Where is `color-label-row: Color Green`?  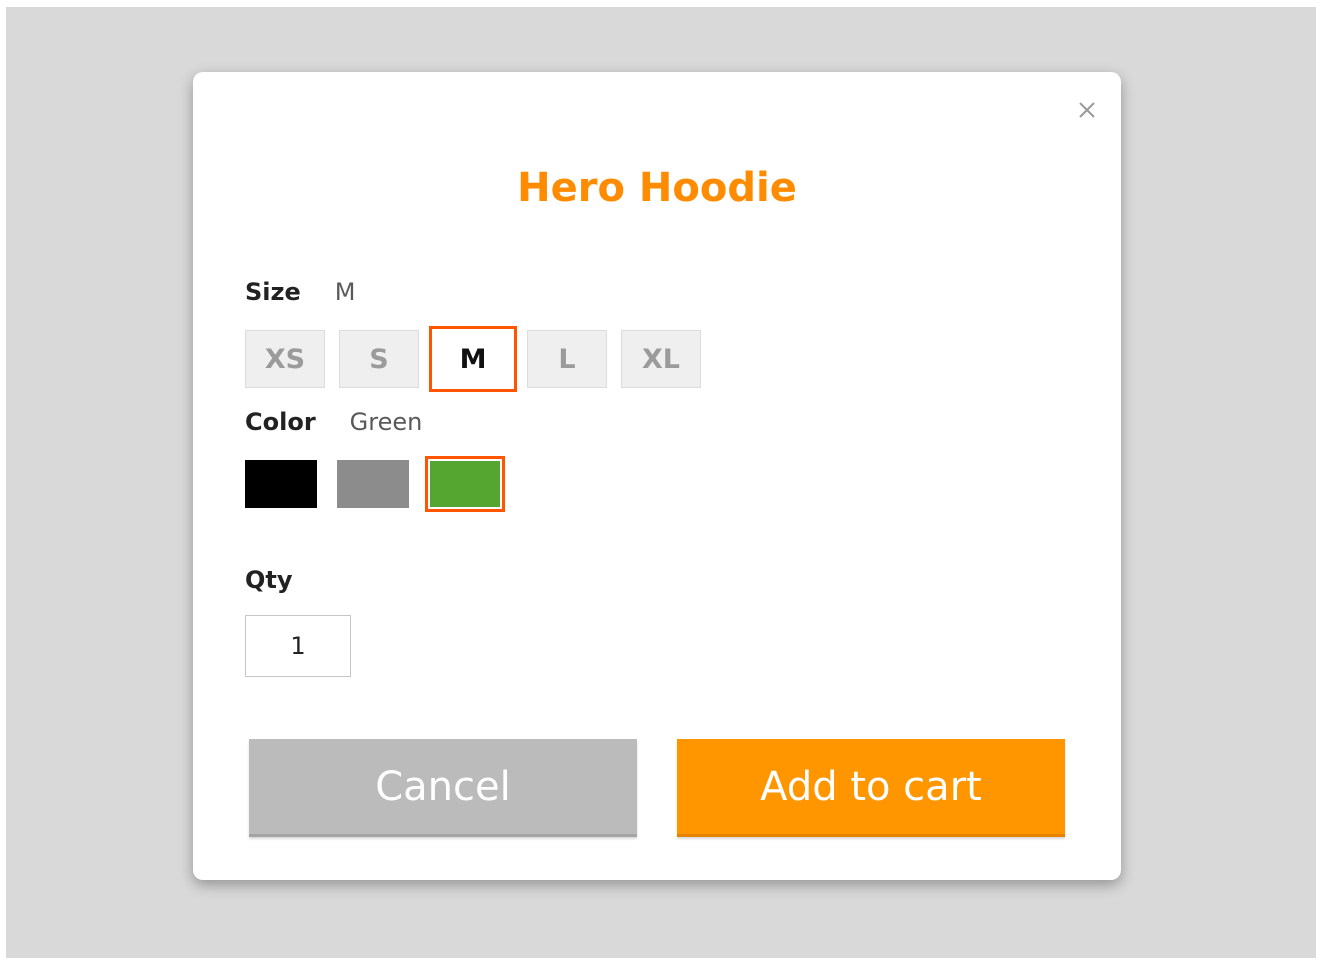 color-label-row: Color Green is located at coordinates (333, 422).